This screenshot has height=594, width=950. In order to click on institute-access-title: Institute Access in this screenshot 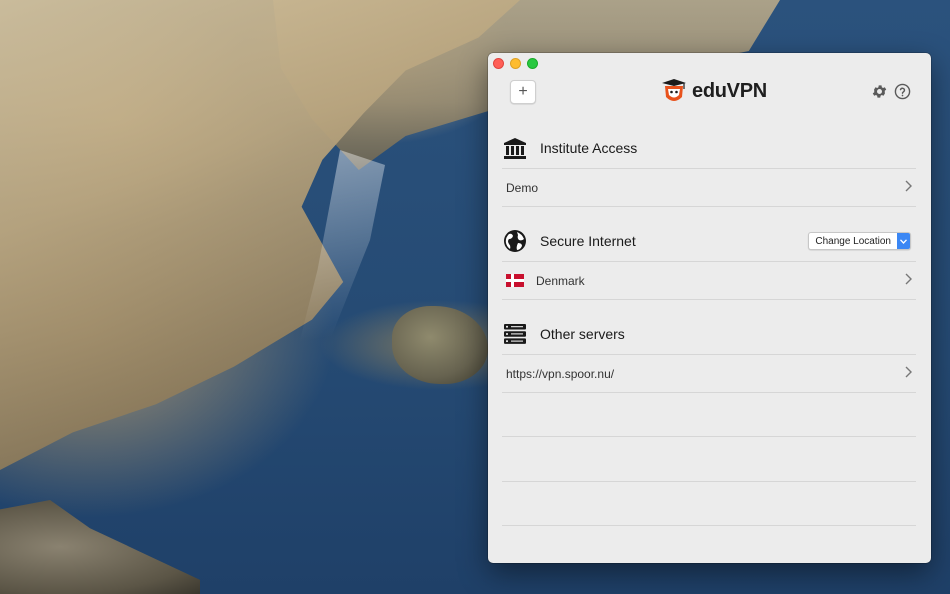, I will do `click(589, 148)`.